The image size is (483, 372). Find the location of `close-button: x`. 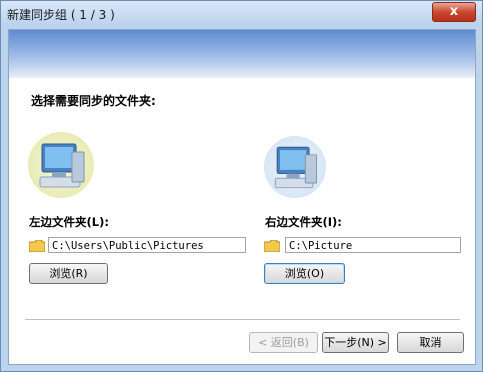

close-button: x is located at coordinates (454, 12).